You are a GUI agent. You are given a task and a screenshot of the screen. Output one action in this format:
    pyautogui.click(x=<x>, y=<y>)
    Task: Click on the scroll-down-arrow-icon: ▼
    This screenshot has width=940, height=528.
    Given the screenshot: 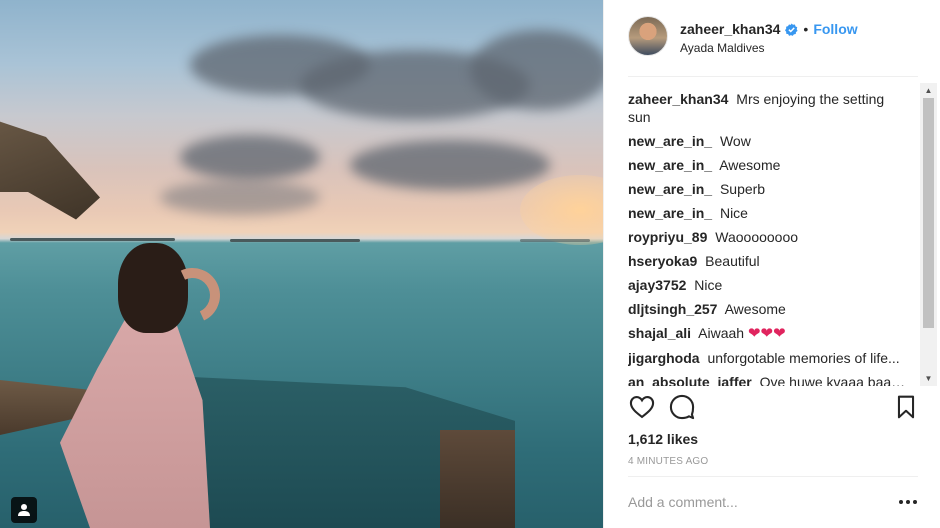 What is the action you would take?
    pyautogui.click(x=928, y=378)
    